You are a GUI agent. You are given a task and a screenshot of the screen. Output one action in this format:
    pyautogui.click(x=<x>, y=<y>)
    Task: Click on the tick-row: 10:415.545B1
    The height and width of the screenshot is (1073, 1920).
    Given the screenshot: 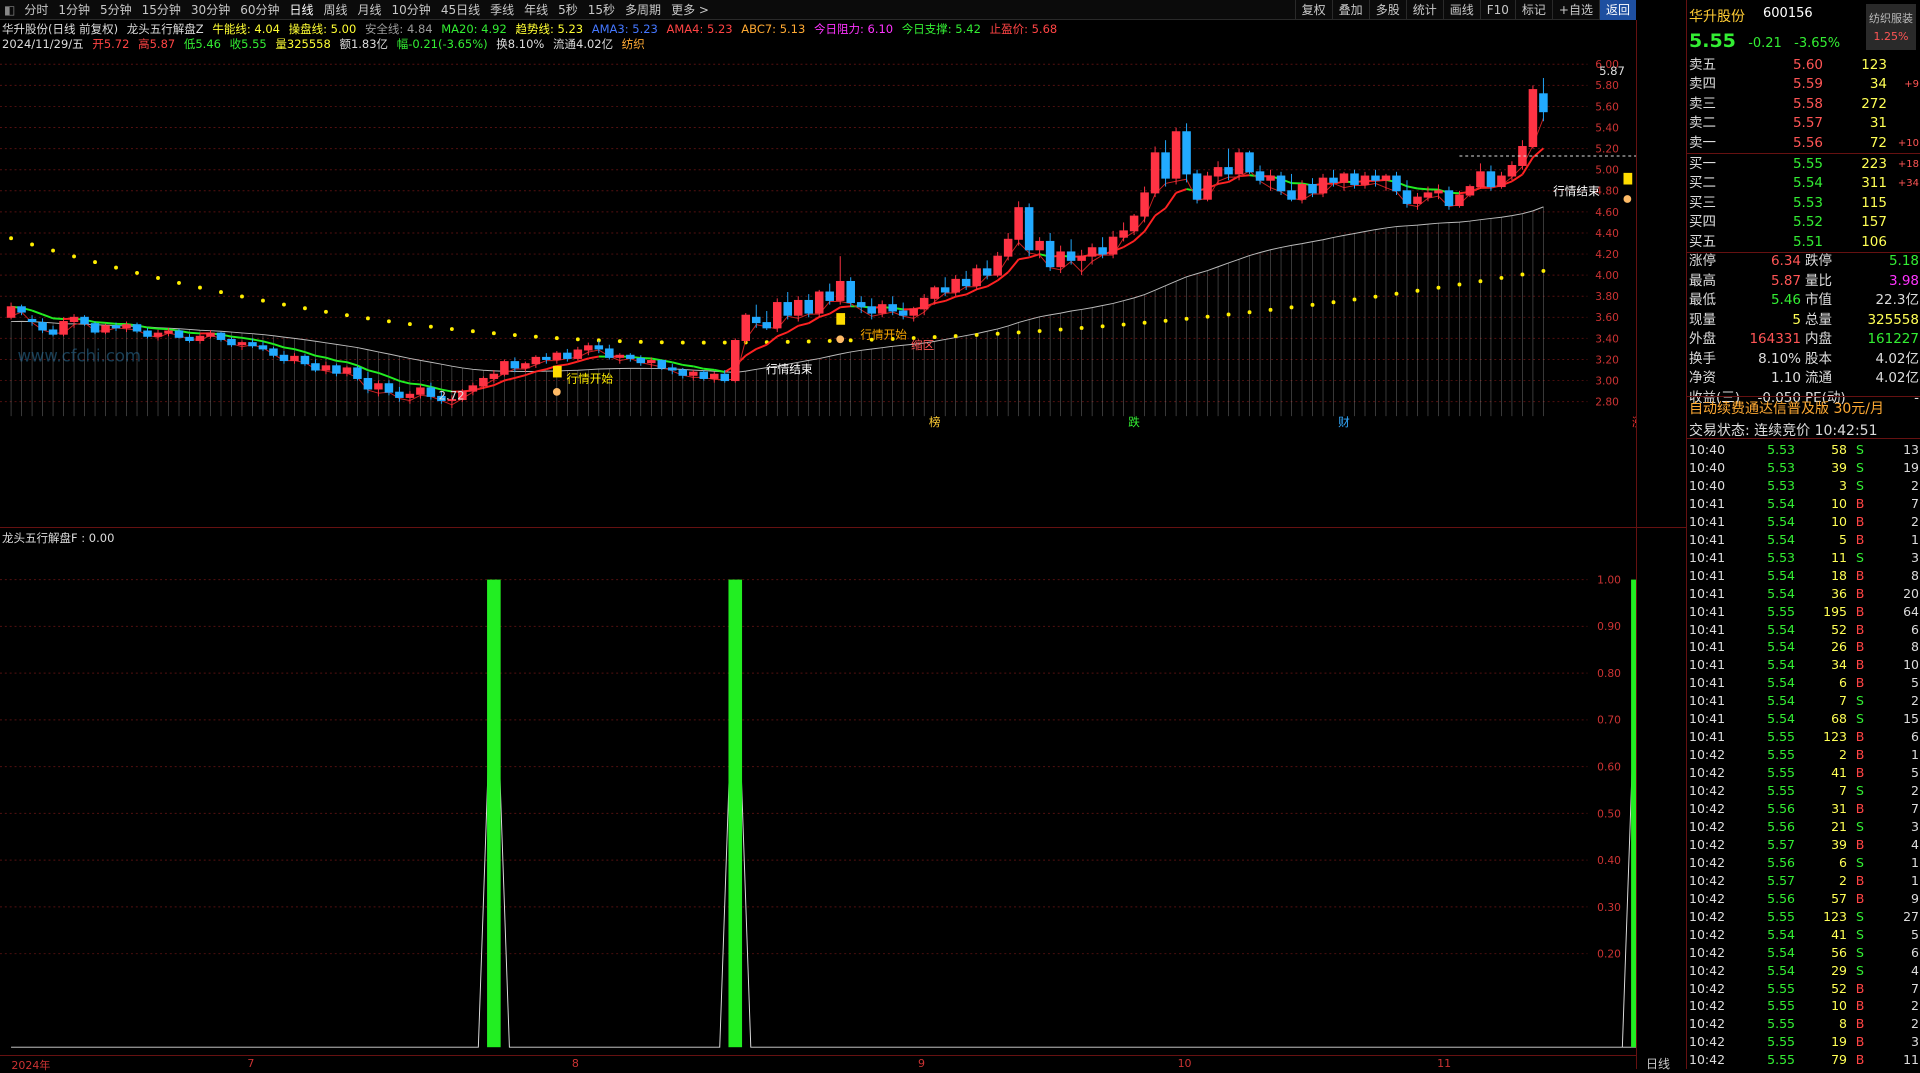 What is the action you would take?
    pyautogui.click(x=1803, y=540)
    